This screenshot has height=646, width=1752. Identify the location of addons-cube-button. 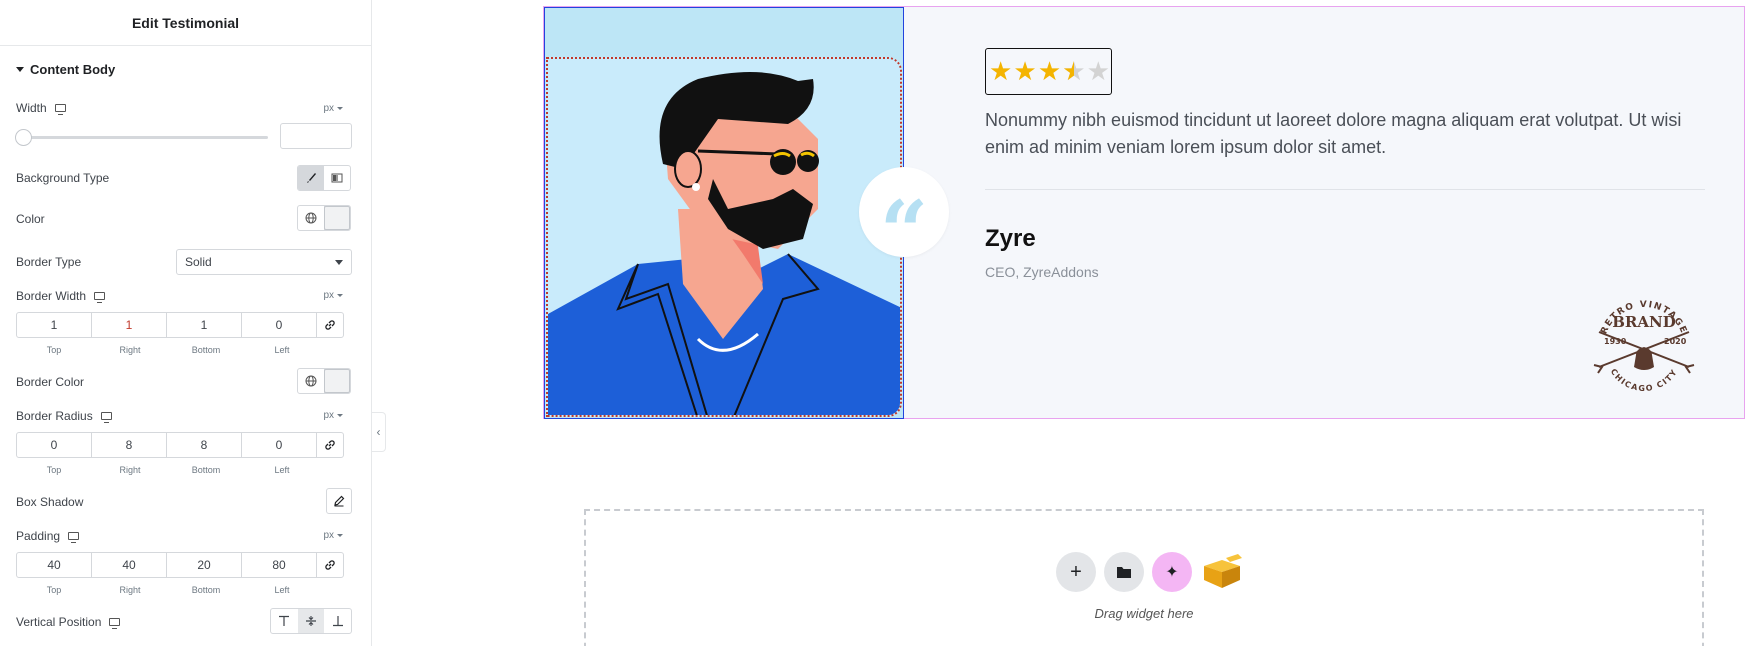
(1222, 572).